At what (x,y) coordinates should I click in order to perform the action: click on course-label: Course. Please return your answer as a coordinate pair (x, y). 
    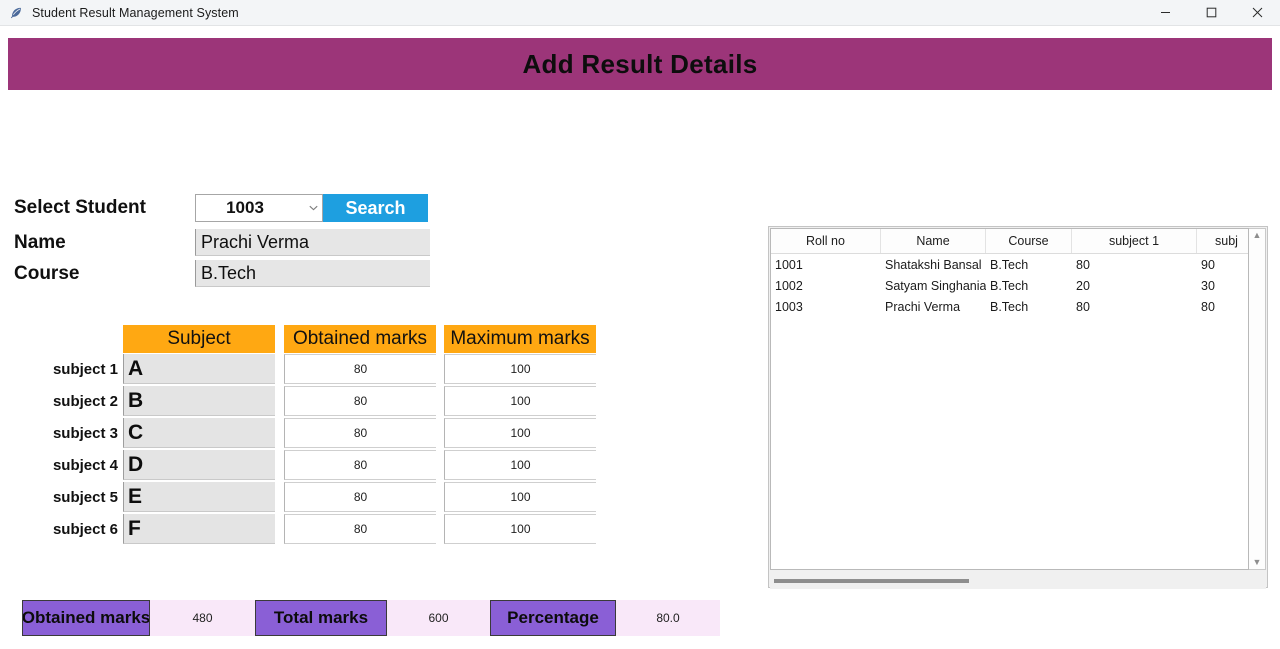
    Looking at the image, I should click on (47, 273).